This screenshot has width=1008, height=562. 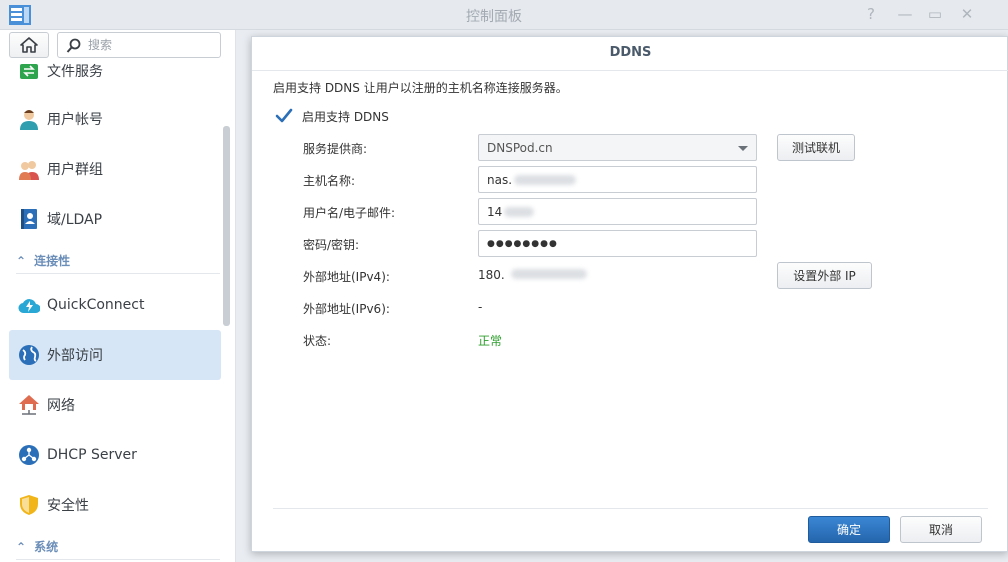 I want to click on ipv4-value-row: 180., so click(x=532, y=275).